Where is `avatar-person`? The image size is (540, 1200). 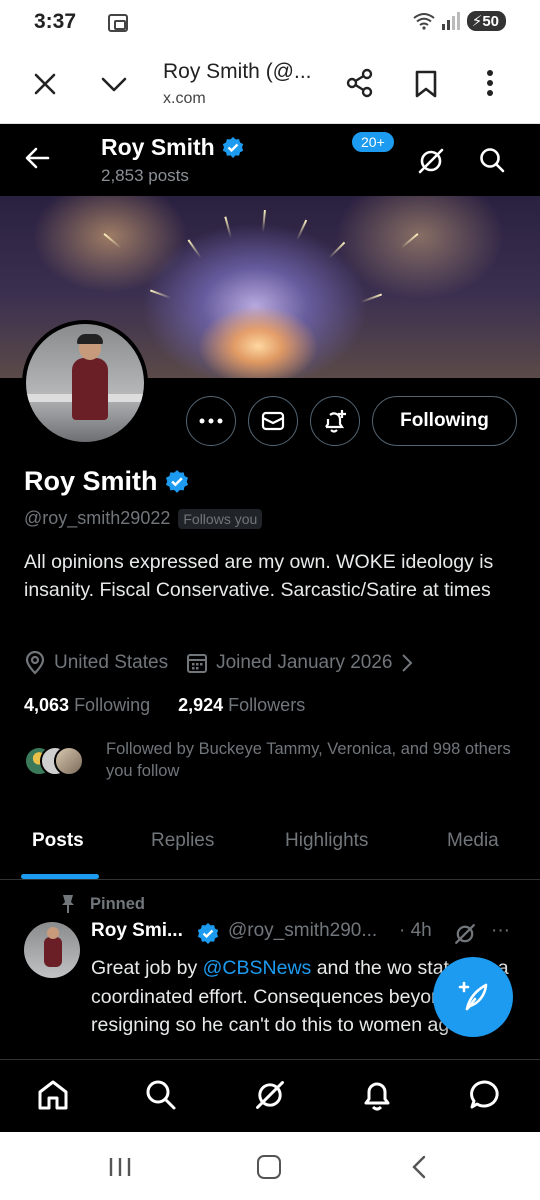
avatar-person is located at coordinates (53, 952).